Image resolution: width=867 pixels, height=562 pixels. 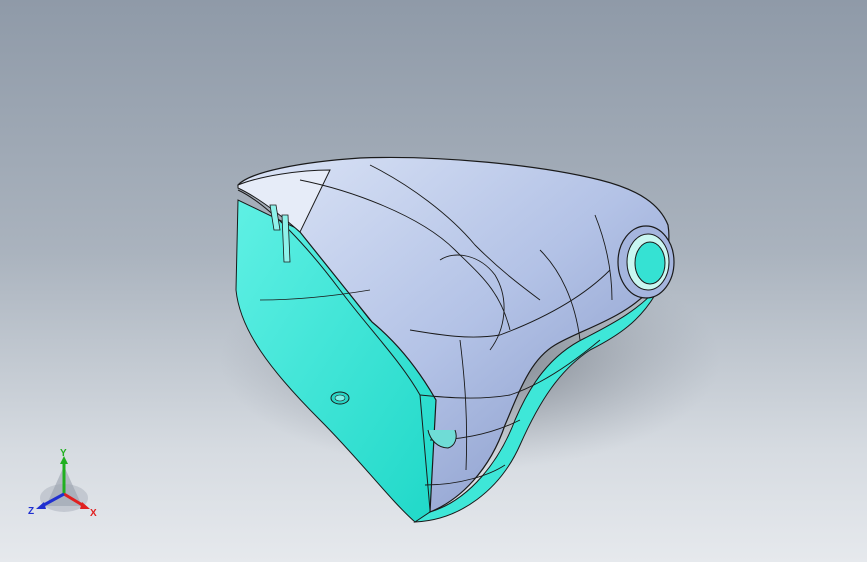 I want to click on y-axis-label: Y, so click(x=63, y=453).